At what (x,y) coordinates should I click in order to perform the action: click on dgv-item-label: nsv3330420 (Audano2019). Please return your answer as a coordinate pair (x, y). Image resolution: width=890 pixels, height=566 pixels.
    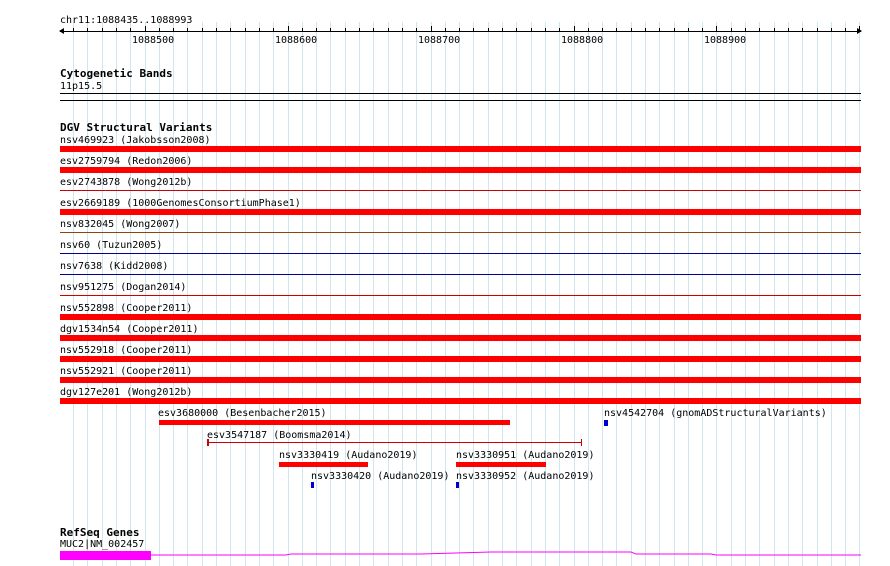
    Looking at the image, I should click on (380, 476).